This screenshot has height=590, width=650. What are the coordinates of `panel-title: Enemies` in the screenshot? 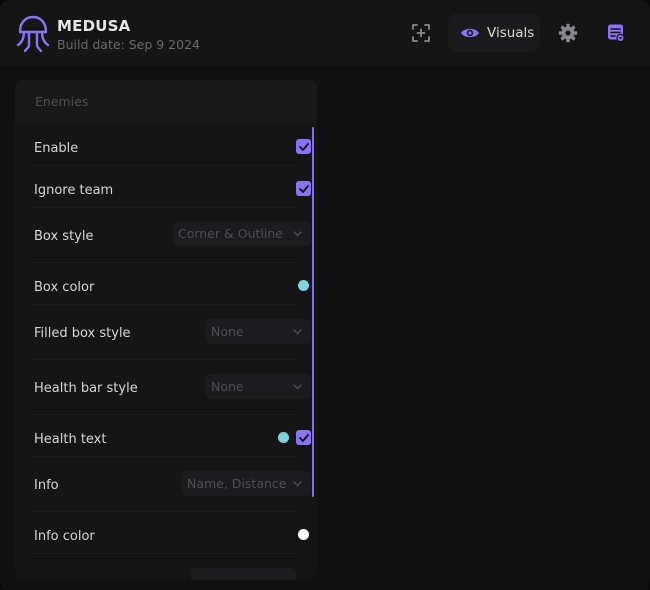 It's located at (62, 101).